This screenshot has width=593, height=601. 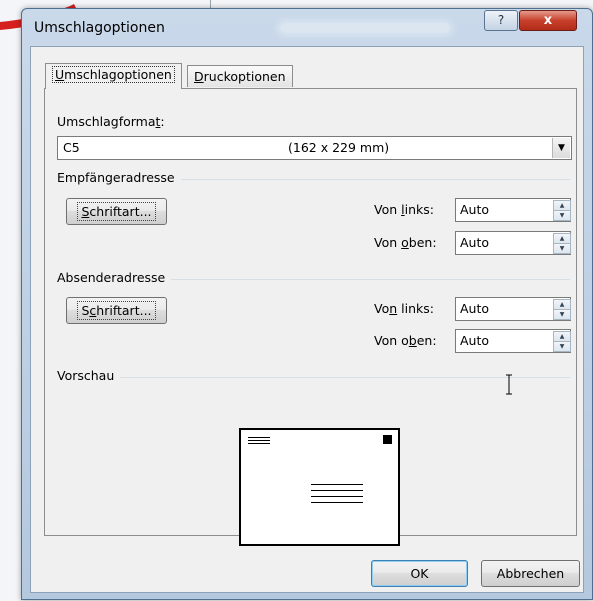 I want to click on recipient-from-top-spinner: Auto ▲ ▼, so click(x=513, y=243).